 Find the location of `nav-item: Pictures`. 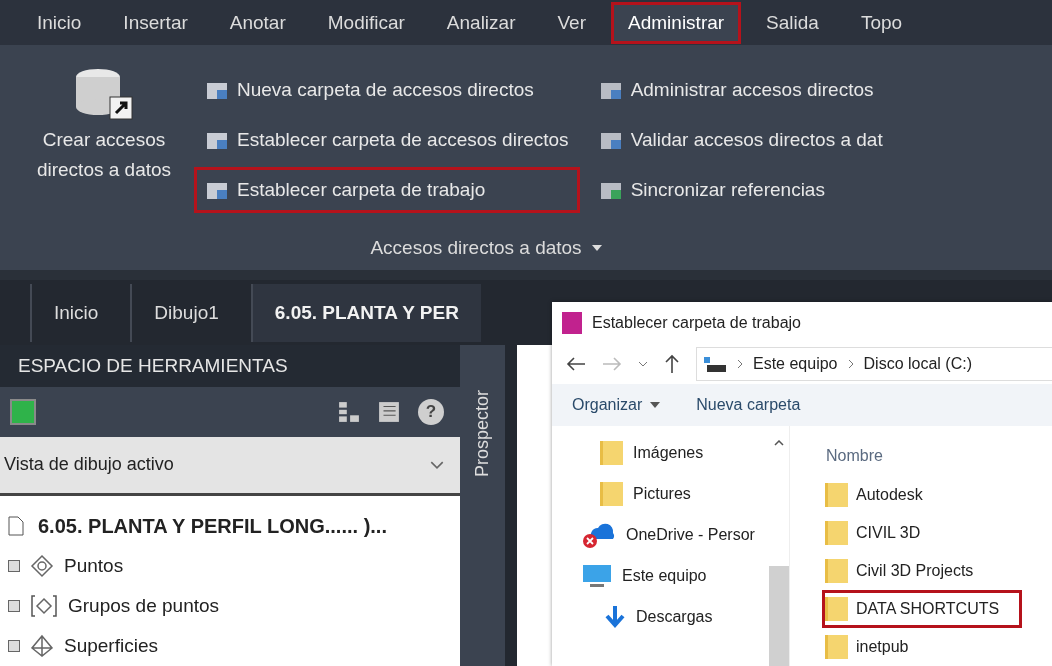

nav-item: Pictures is located at coordinates (673, 493).